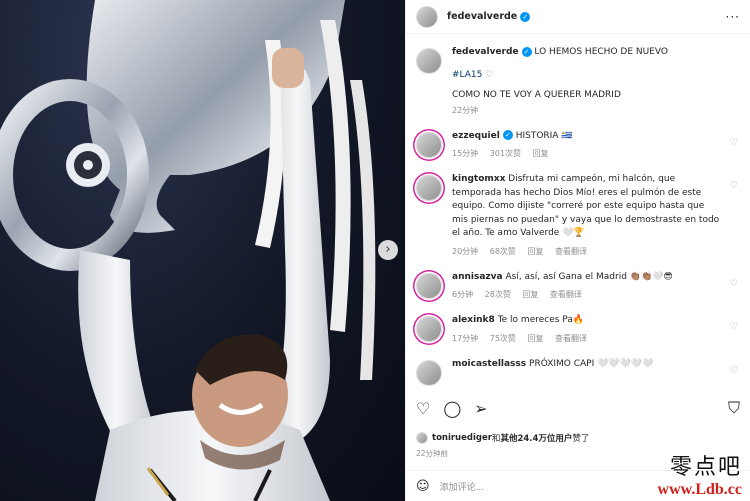 This screenshot has width=750, height=501. What do you see at coordinates (541, 320) in the screenshot?
I see `comment-text: Te lo mereces Pa🔥` at bounding box center [541, 320].